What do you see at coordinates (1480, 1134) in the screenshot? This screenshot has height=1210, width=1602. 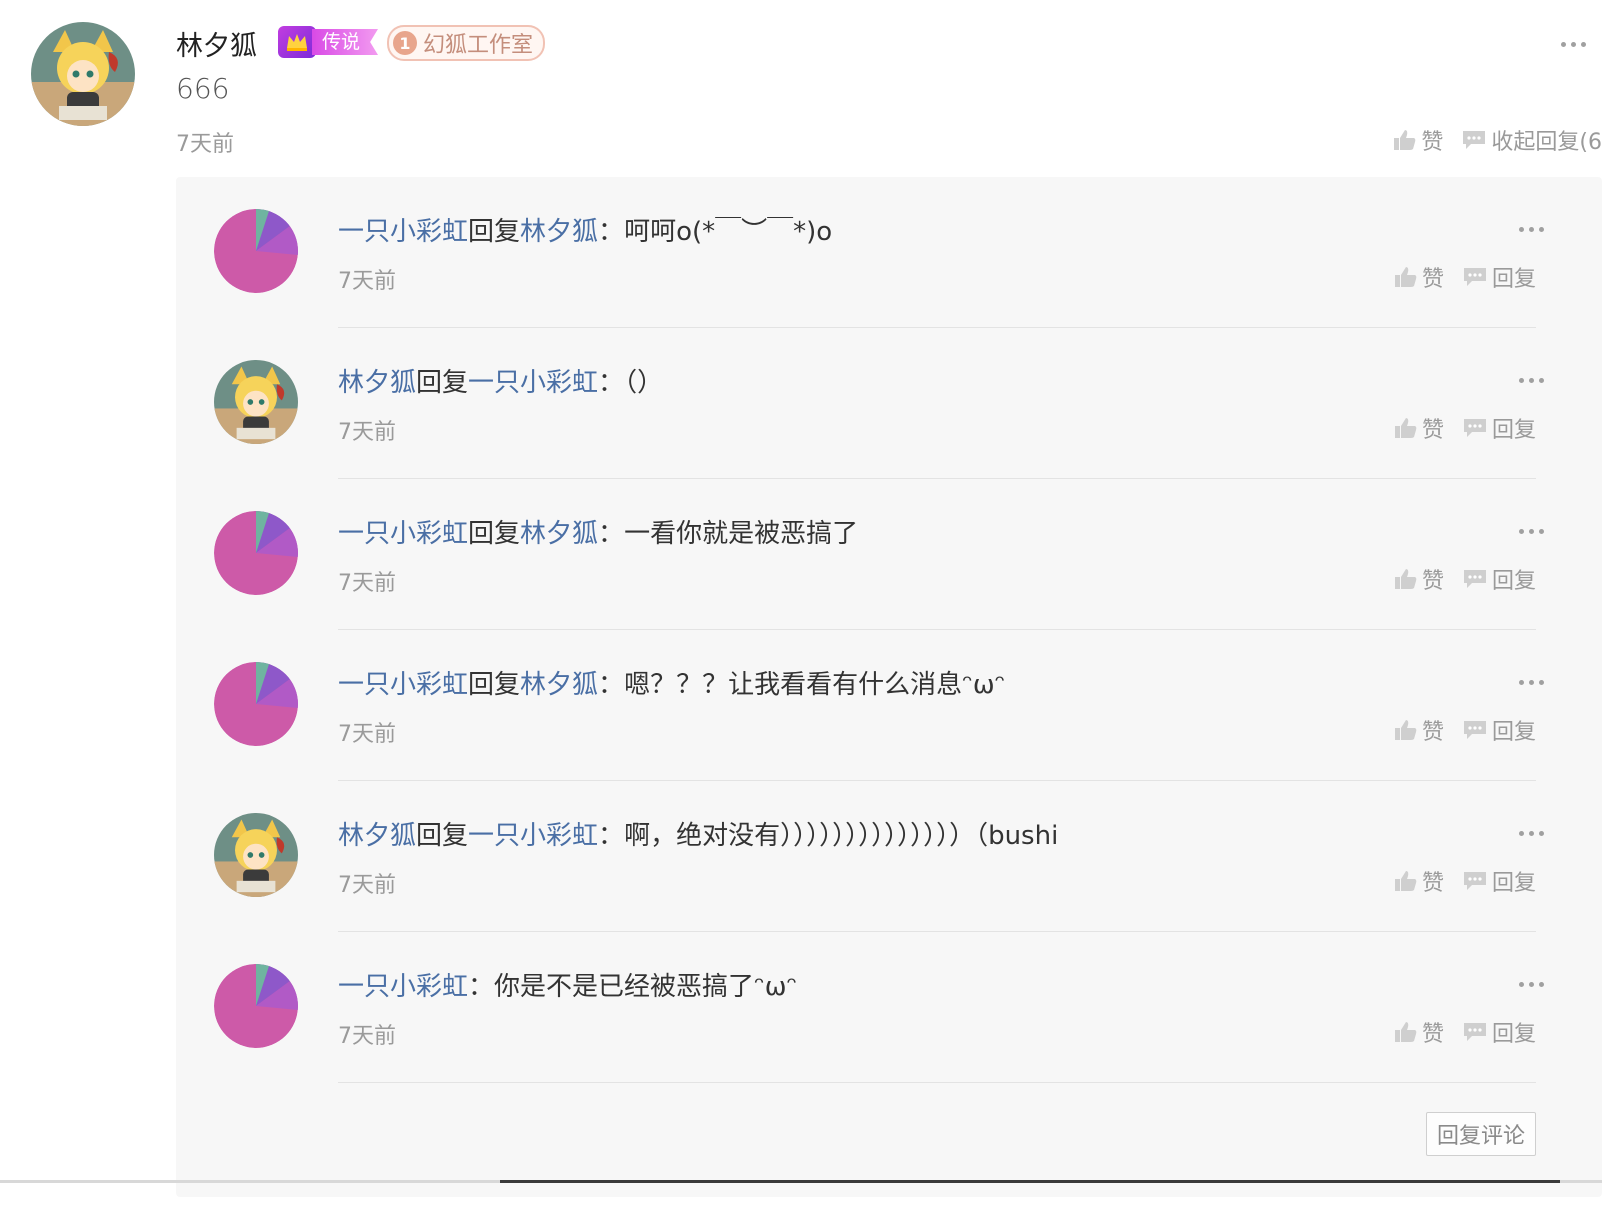 I see `reply-comment-button: 回复评论` at bounding box center [1480, 1134].